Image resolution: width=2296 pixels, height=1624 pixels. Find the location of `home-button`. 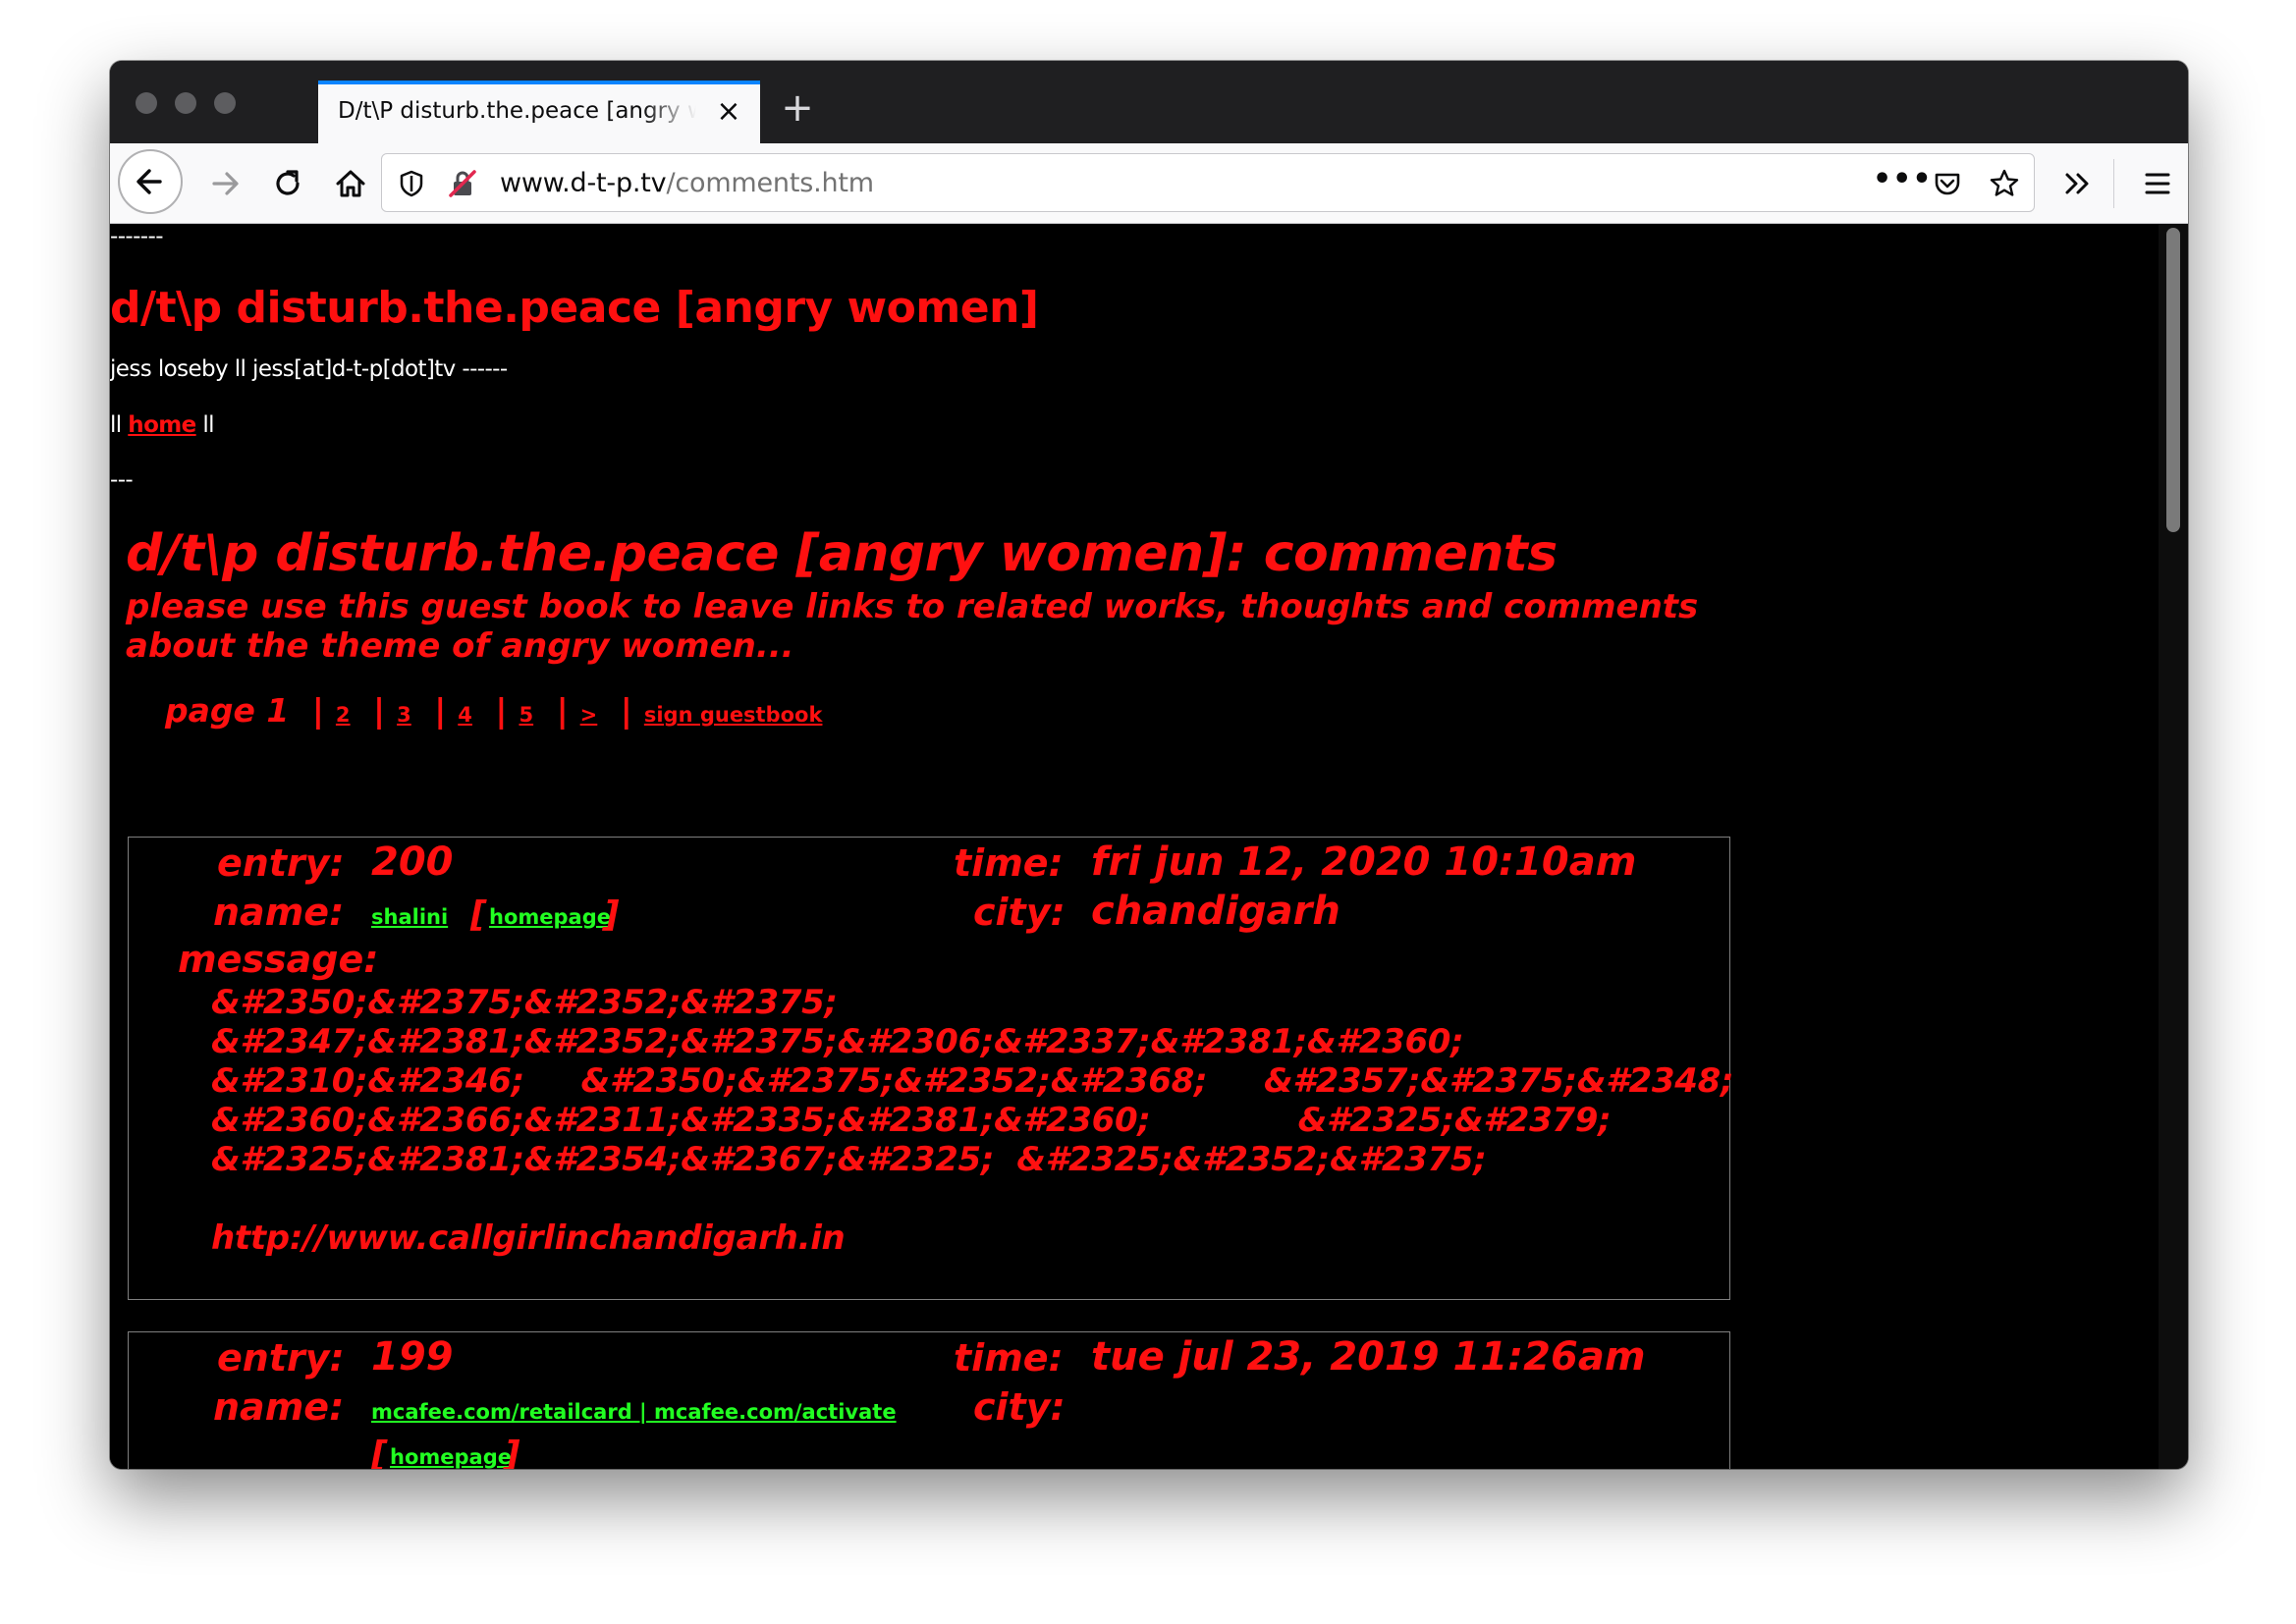

home-button is located at coordinates (350, 183).